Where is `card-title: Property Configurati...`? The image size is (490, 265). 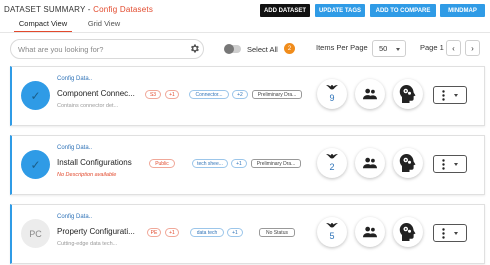
card-title: Property Configurati... is located at coordinates (97, 231).